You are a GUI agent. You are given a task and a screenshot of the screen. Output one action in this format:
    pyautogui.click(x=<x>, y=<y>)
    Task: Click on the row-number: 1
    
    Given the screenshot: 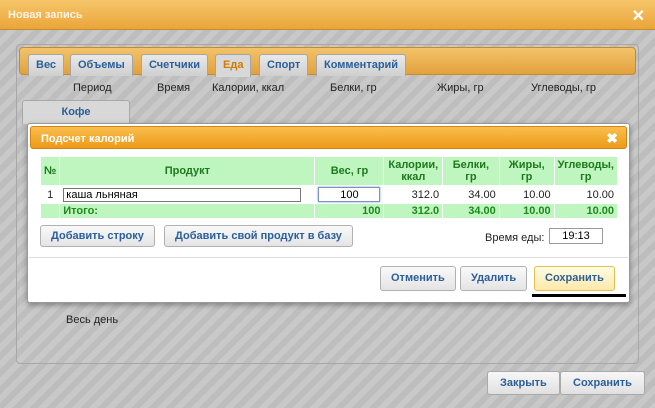 What is the action you would take?
    pyautogui.click(x=50, y=194)
    